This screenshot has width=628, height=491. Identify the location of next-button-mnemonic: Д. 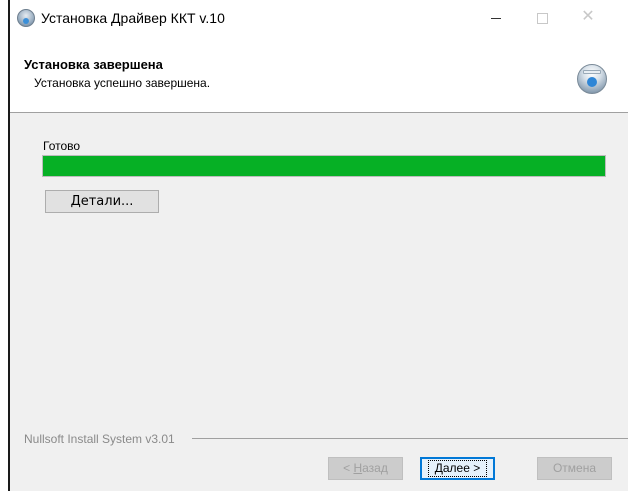
(438, 468).